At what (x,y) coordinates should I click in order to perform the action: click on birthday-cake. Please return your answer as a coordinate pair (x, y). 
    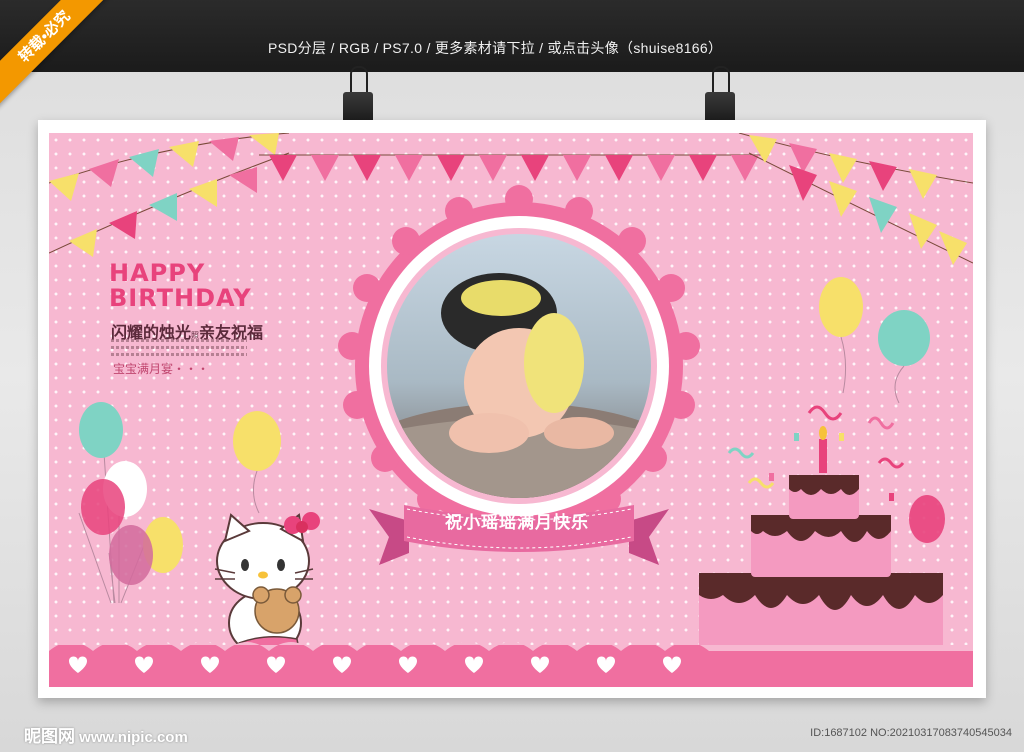
    Looking at the image, I should click on (821, 539).